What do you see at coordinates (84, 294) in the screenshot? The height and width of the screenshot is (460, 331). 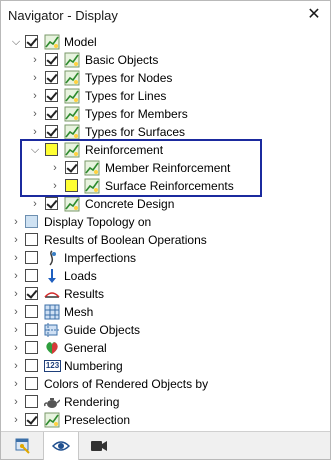 I see `results-label: Results` at bounding box center [84, 294].